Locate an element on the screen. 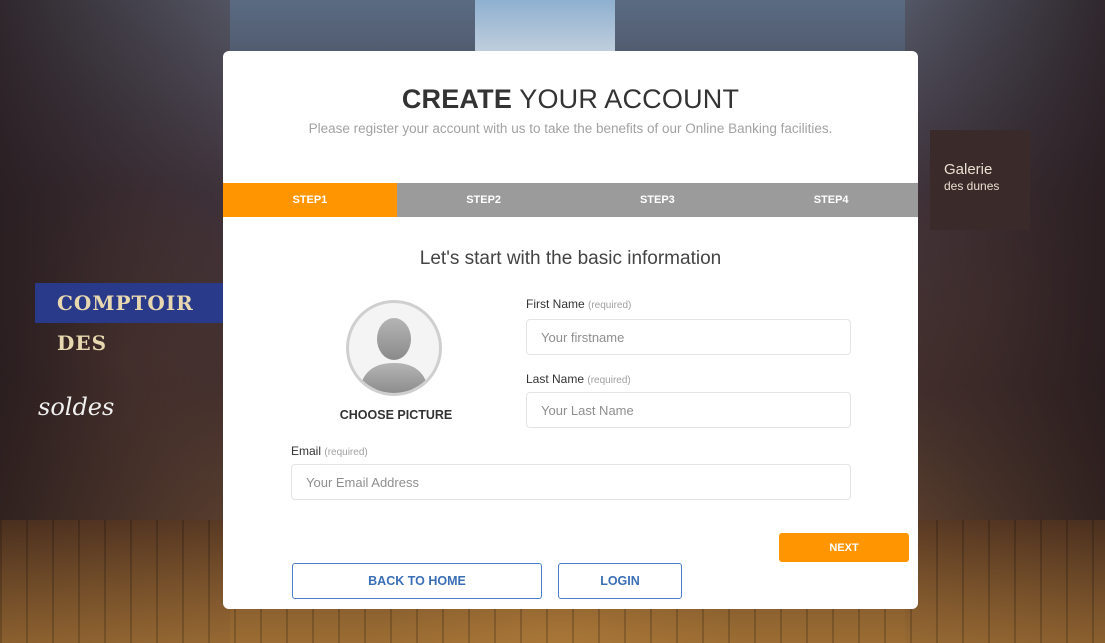 Image resolution: width=1105 pixels, height=643 pixels. step-2: STEP2 is located at coordinates (484, 200).